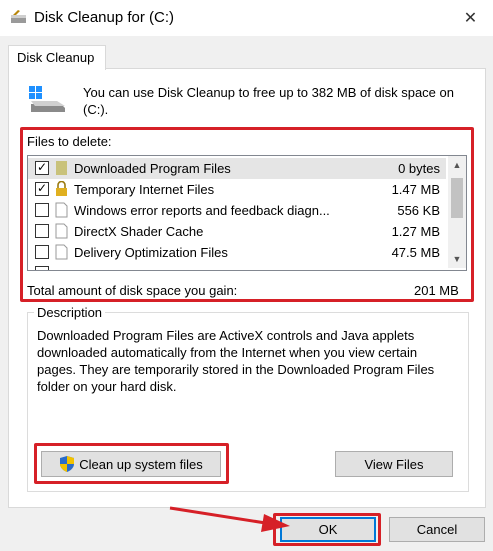 The image size is (493, 551). I want to click on tab-label: Disk Cleanup, so click(56, 57).